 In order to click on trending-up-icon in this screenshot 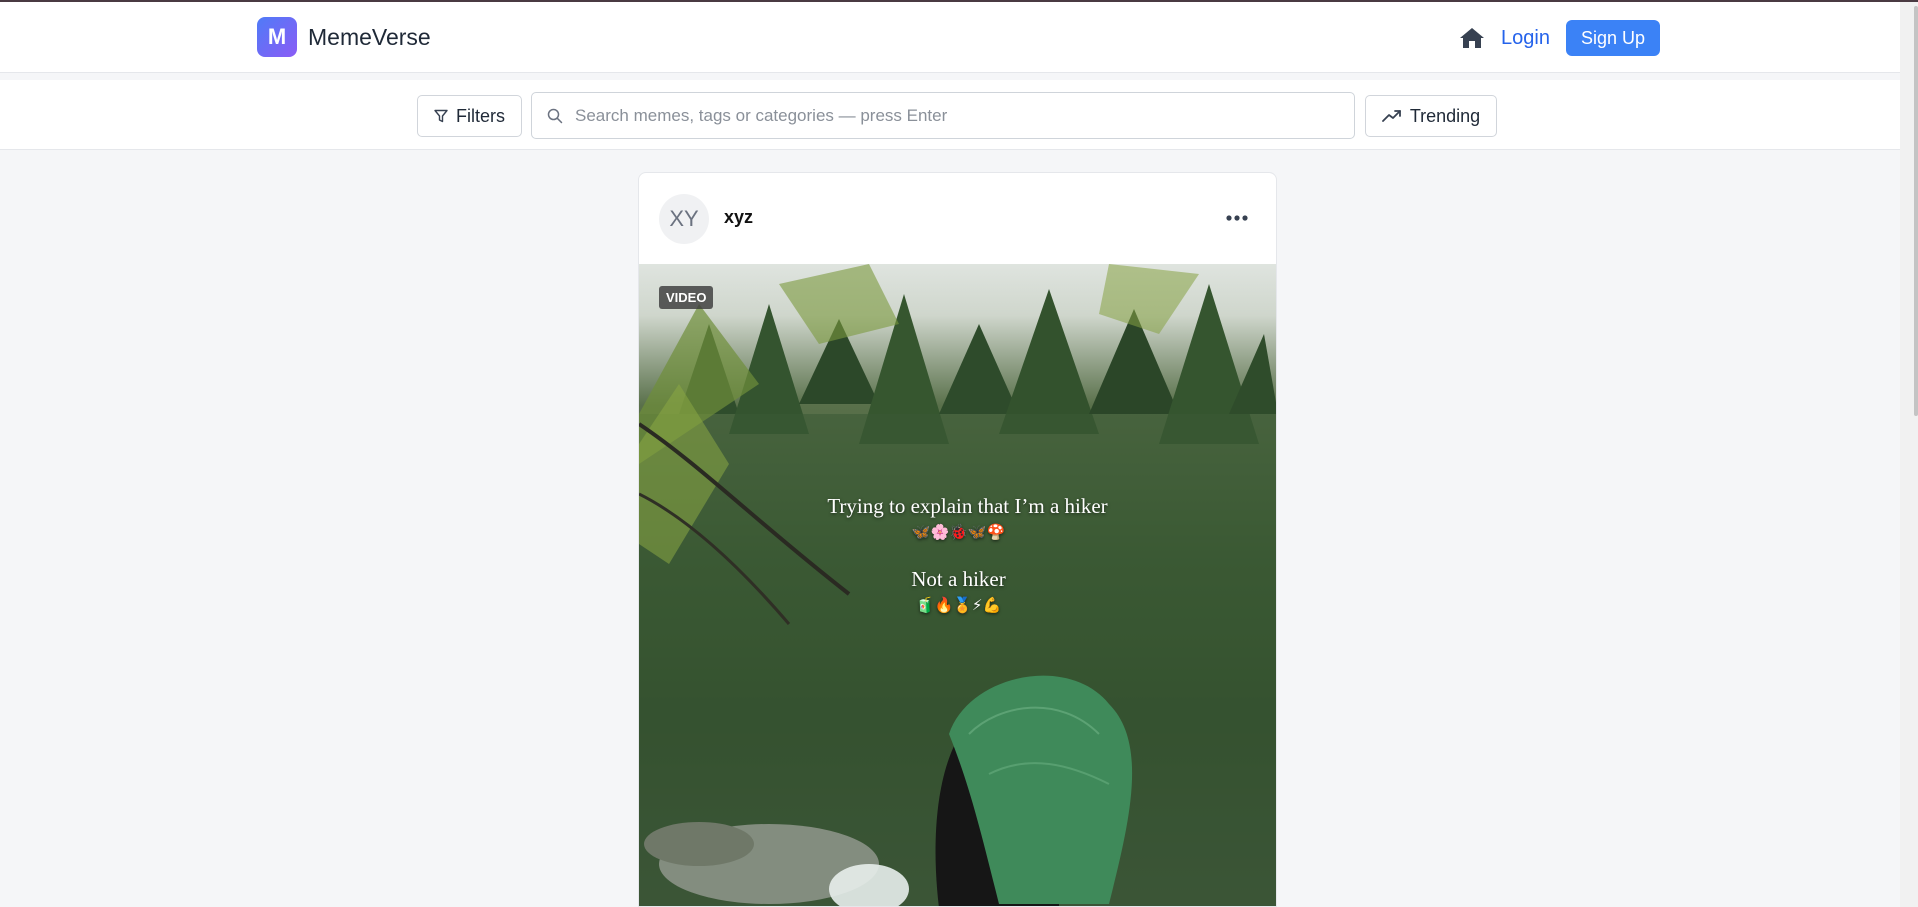, I will do `click(1391, 116)`.